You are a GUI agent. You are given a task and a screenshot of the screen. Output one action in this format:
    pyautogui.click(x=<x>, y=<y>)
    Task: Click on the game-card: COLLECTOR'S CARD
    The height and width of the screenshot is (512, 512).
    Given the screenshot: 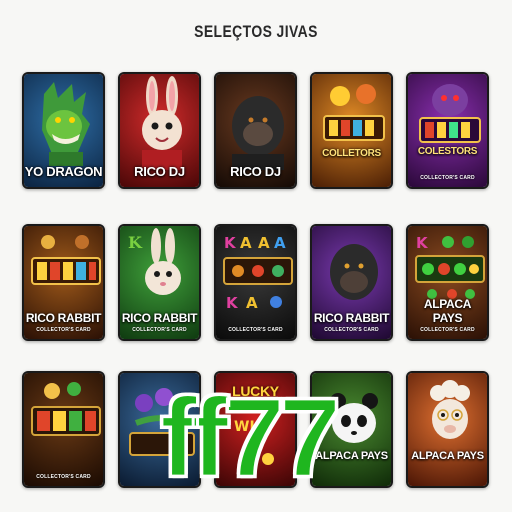 What is the action you would take?
    pyautogui.click(x=63, y=429)
    